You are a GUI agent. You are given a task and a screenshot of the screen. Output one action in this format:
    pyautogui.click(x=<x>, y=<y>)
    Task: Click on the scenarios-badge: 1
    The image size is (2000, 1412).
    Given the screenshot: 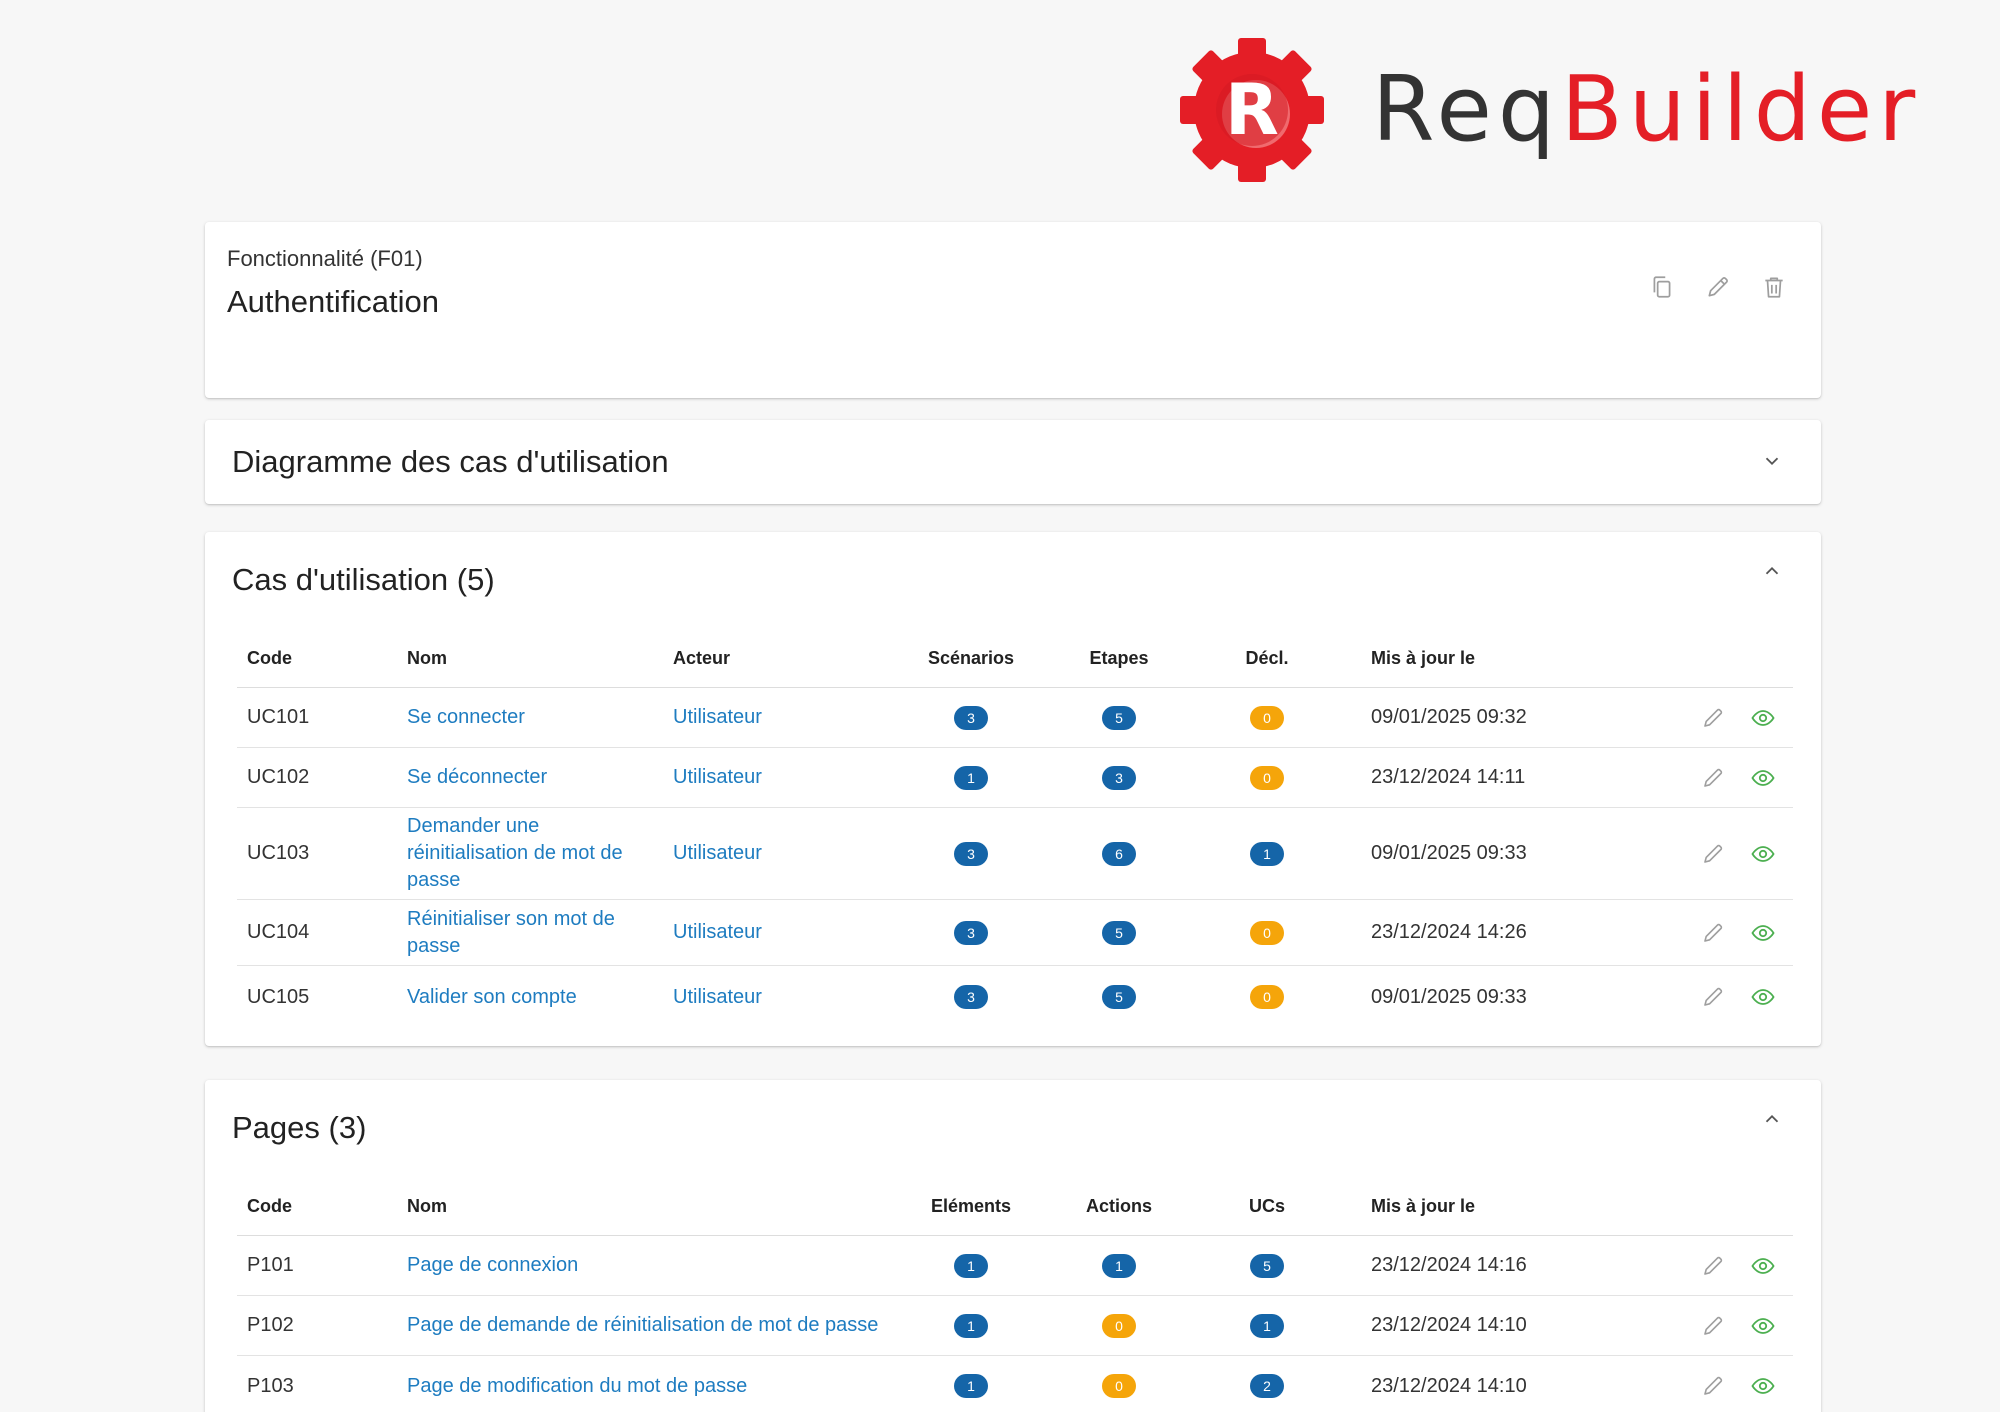 What is the action you would take?
    pyautogui.click(x=971, y=777)
    